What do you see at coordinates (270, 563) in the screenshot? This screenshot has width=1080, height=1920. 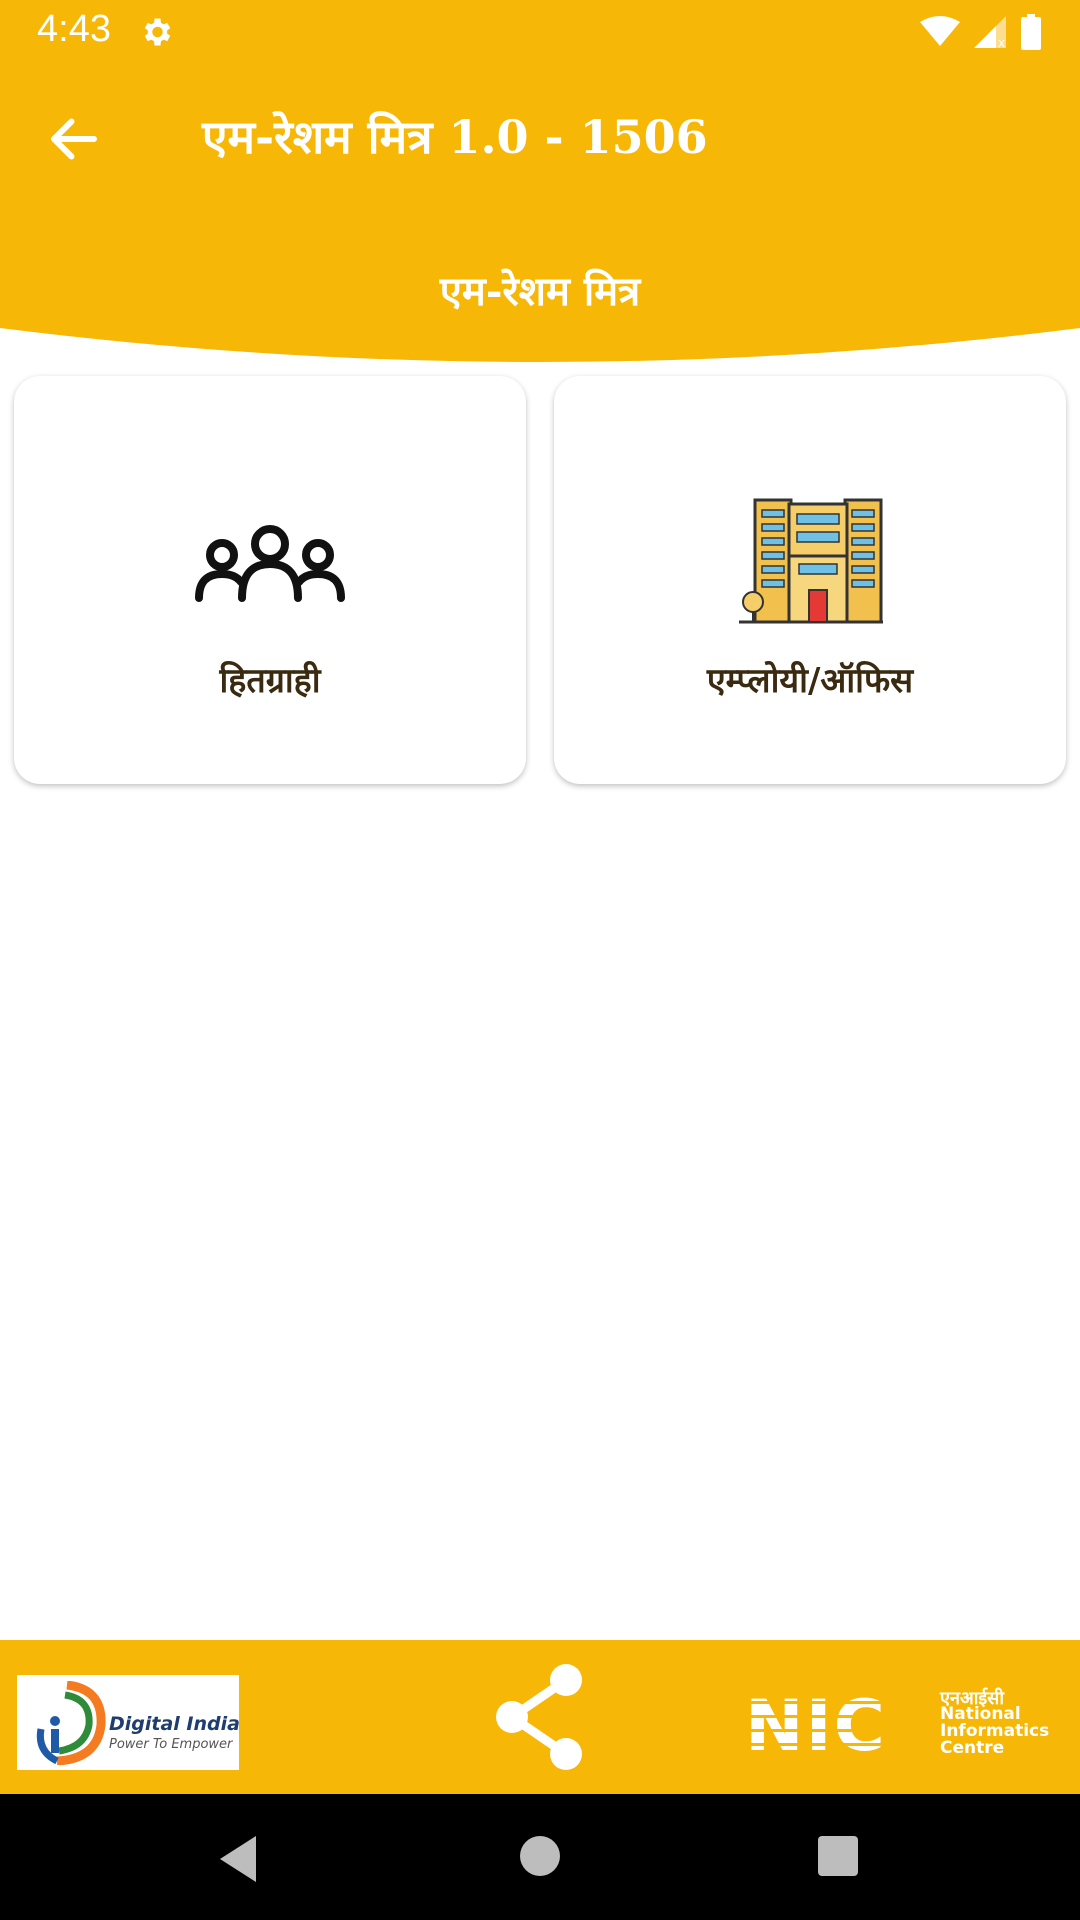 I see `people-group-icon` at bounding box center [270, 563].